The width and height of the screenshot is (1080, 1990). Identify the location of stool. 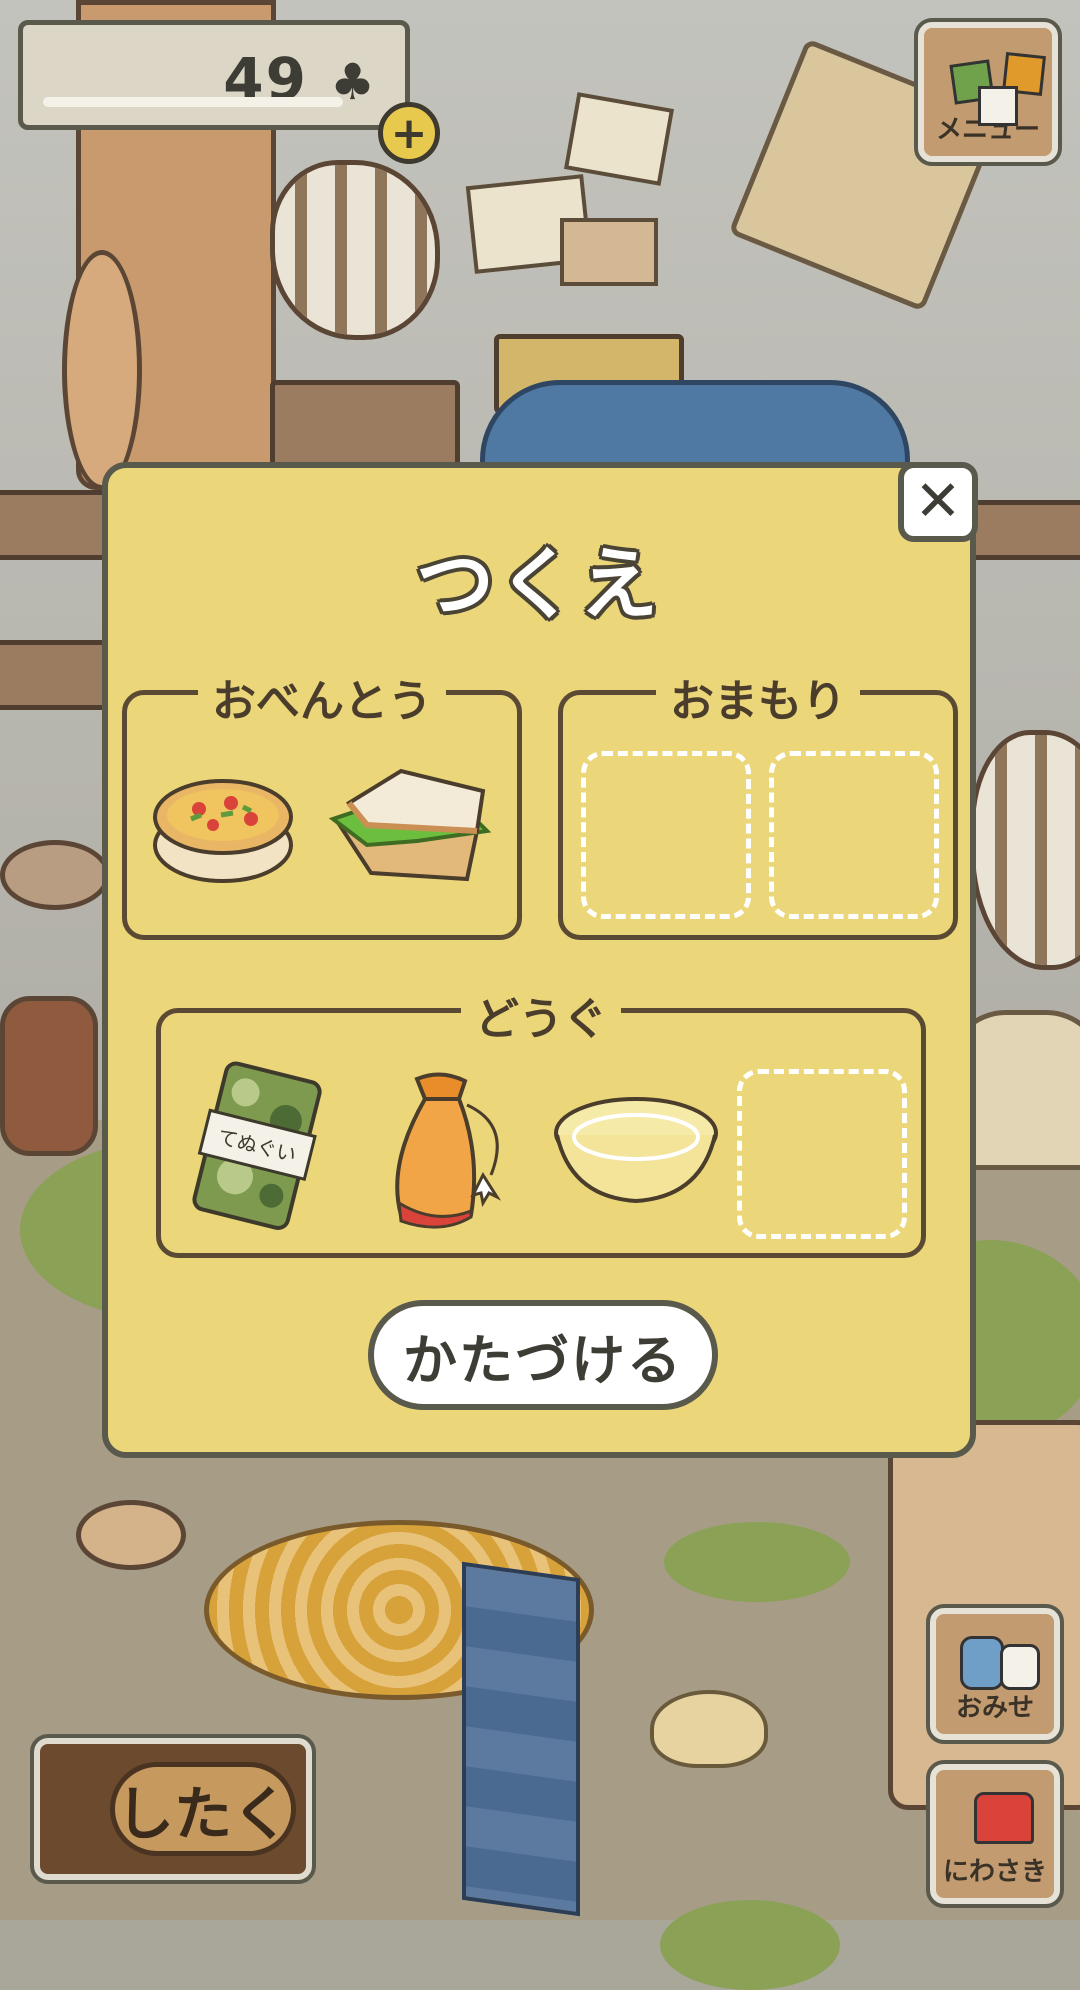
(365, 425).